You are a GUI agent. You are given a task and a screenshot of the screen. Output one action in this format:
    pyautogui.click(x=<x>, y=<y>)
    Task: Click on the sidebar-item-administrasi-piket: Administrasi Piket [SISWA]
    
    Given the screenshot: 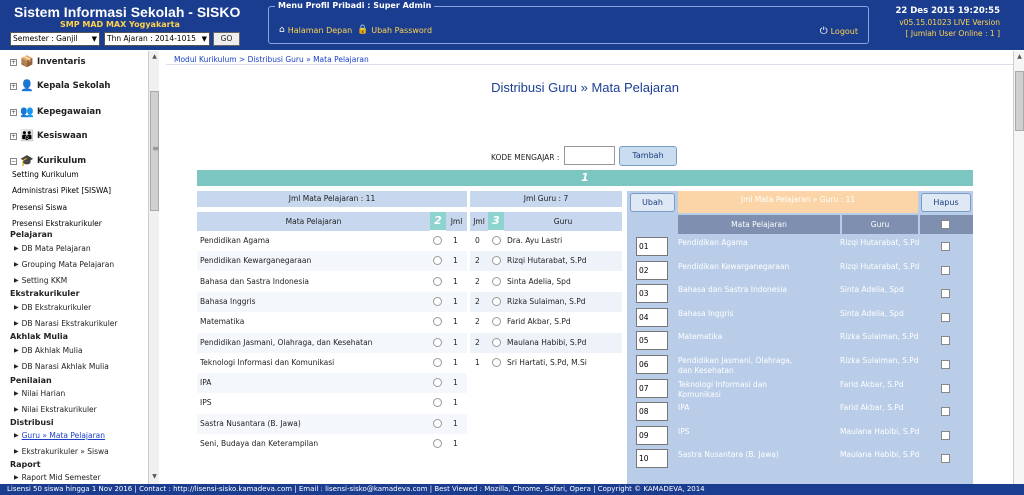 What is the action you would take?
    pyautogui.click(x=61, y=190)
    